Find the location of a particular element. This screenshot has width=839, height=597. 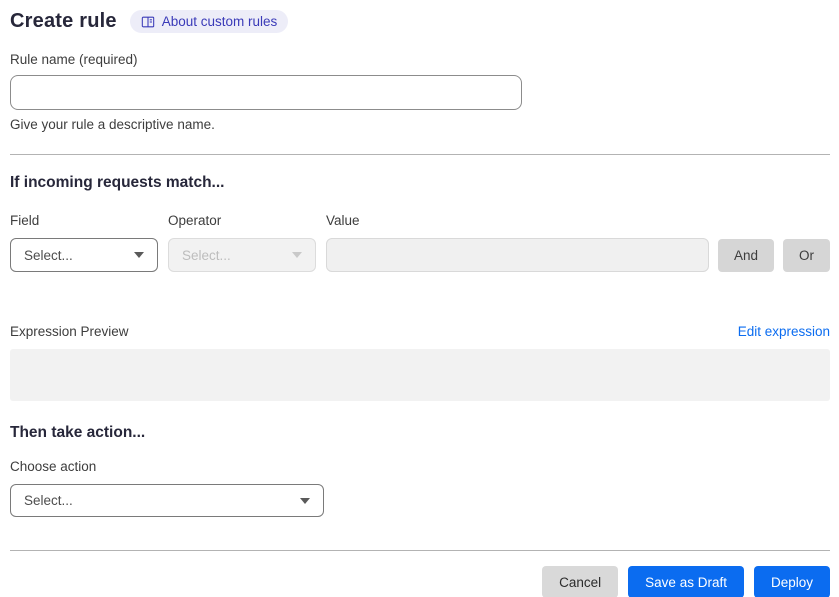

footer-actions: Cancel Save as Draft Deploy is located at coordinates (420, 581).